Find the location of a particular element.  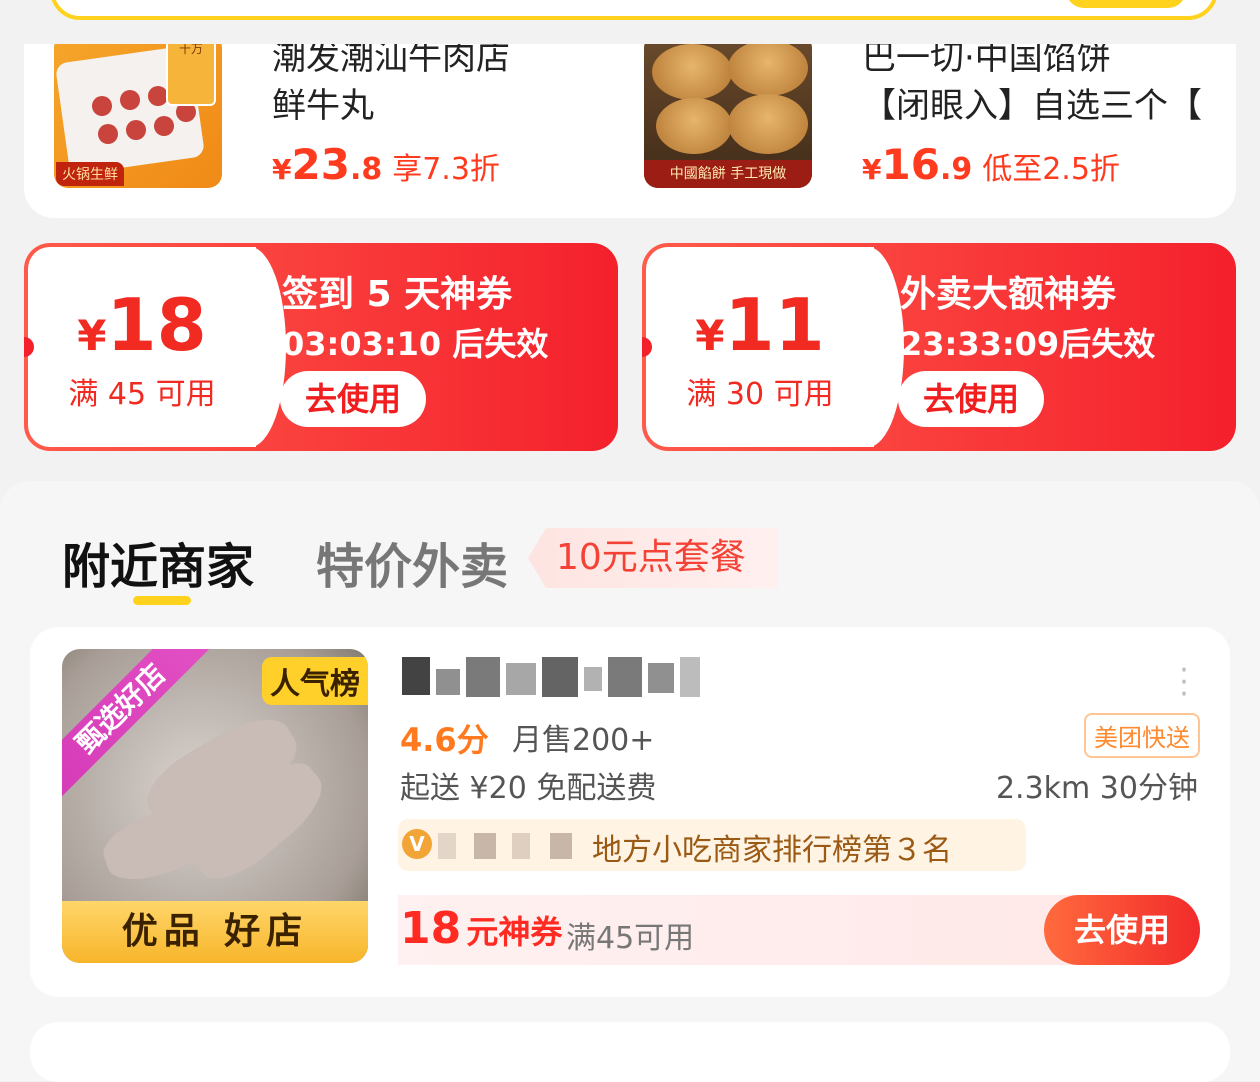

product-pack: 十万 is located at coordinates (191, 75).